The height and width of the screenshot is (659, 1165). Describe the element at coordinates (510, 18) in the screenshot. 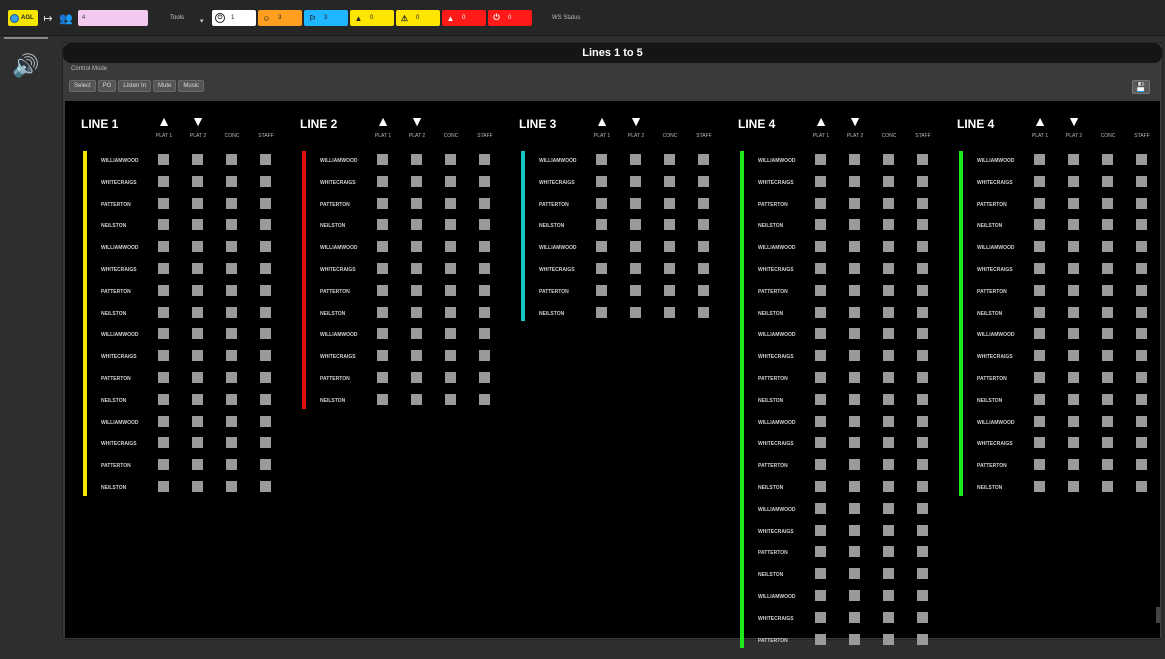

I see `counter-power-red: ⏻ 0` at that location.